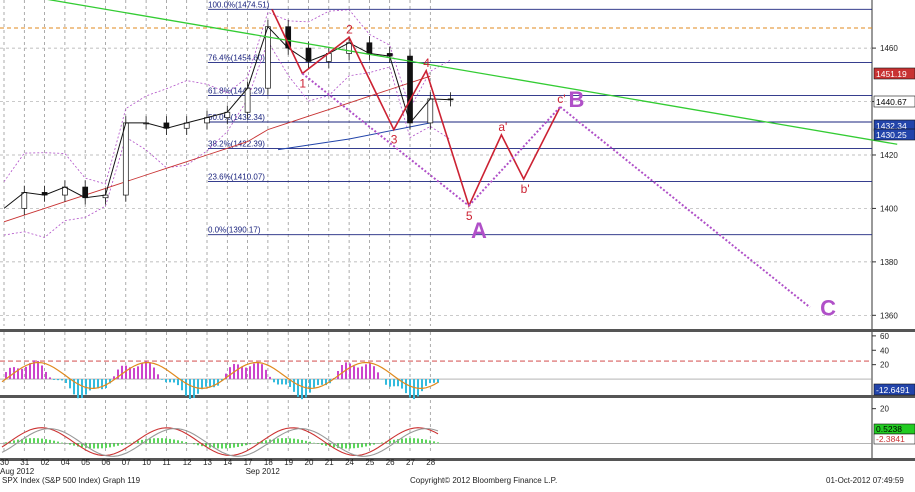 Image resolution: width=915 pixels, height=492 pixels. What do you see at coordinates (234, 230) in the screenshot?
I see `fib-level-label: 0.0%(1390.17)` at bounding box center [234, 230].